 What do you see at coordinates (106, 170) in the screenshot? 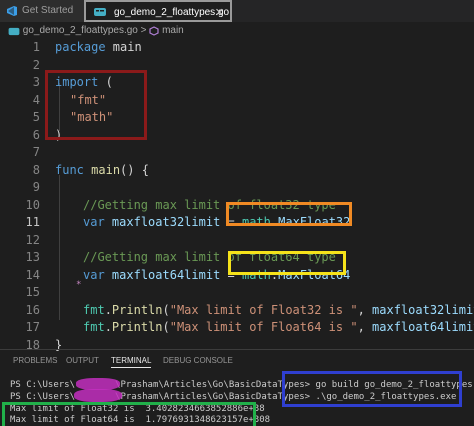
I see `function-name: main` at bounding box center [106, 170].